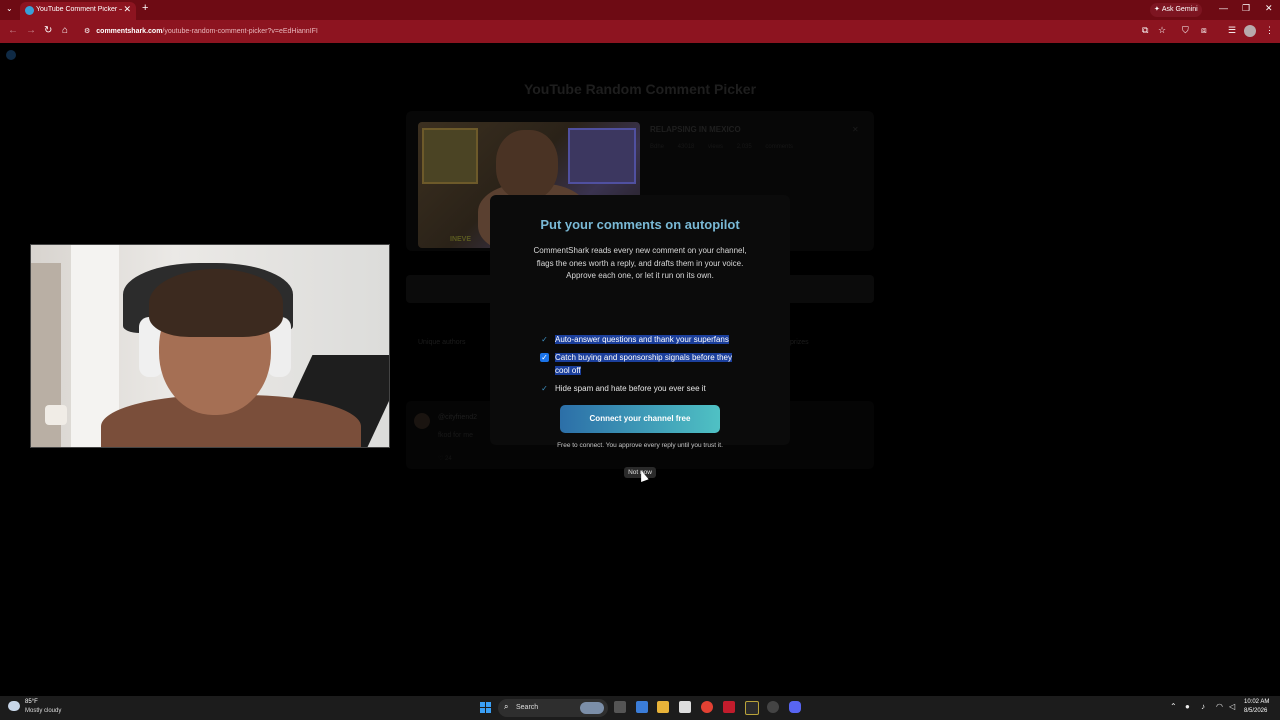 Image resolution: width=1280 pixels, height=720 pixels. I want to click on active-tab: YouTube Comment Picker — R ✕, so click(78, 11).